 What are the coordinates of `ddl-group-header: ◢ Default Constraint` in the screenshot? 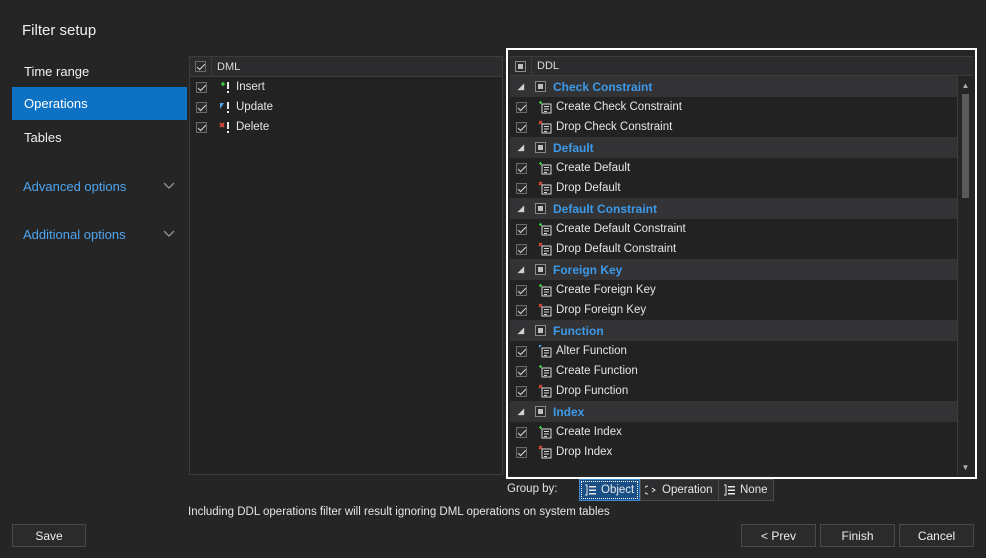 It's located at (733, 208).